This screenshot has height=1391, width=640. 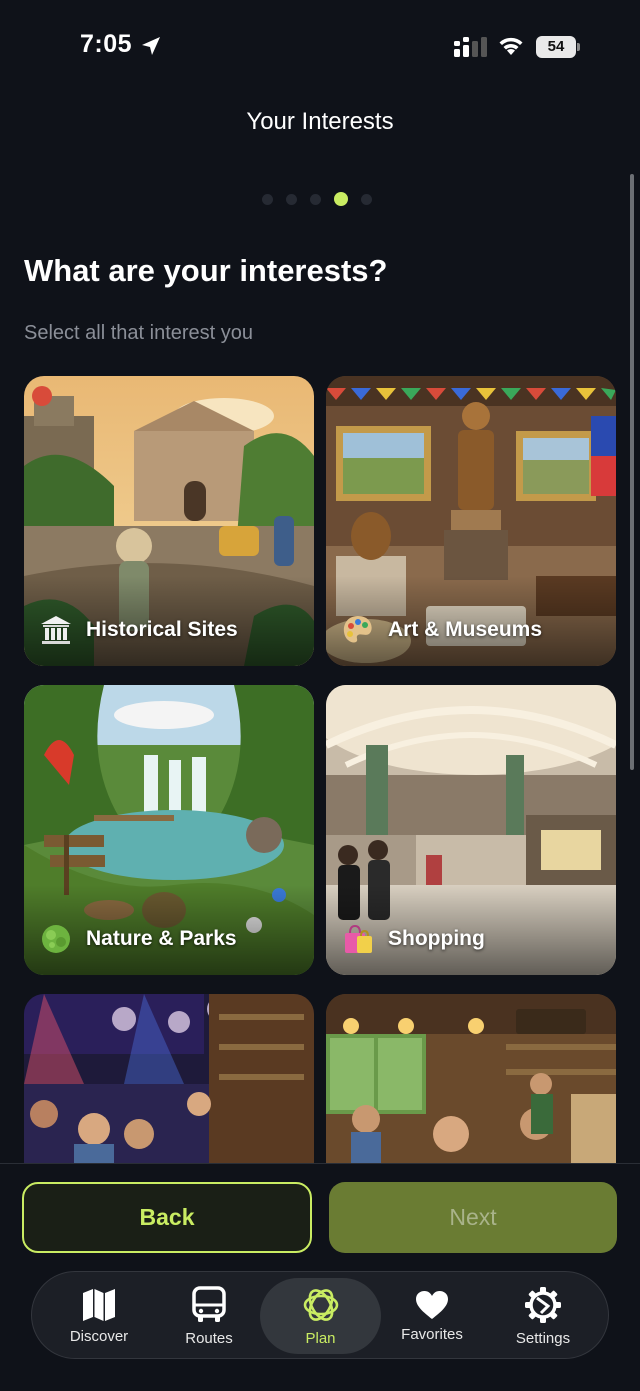 What do you see at coordinates (167, 1217) in the screenshot?
I see `back-button: Back` at bounding box center [167, 1217].